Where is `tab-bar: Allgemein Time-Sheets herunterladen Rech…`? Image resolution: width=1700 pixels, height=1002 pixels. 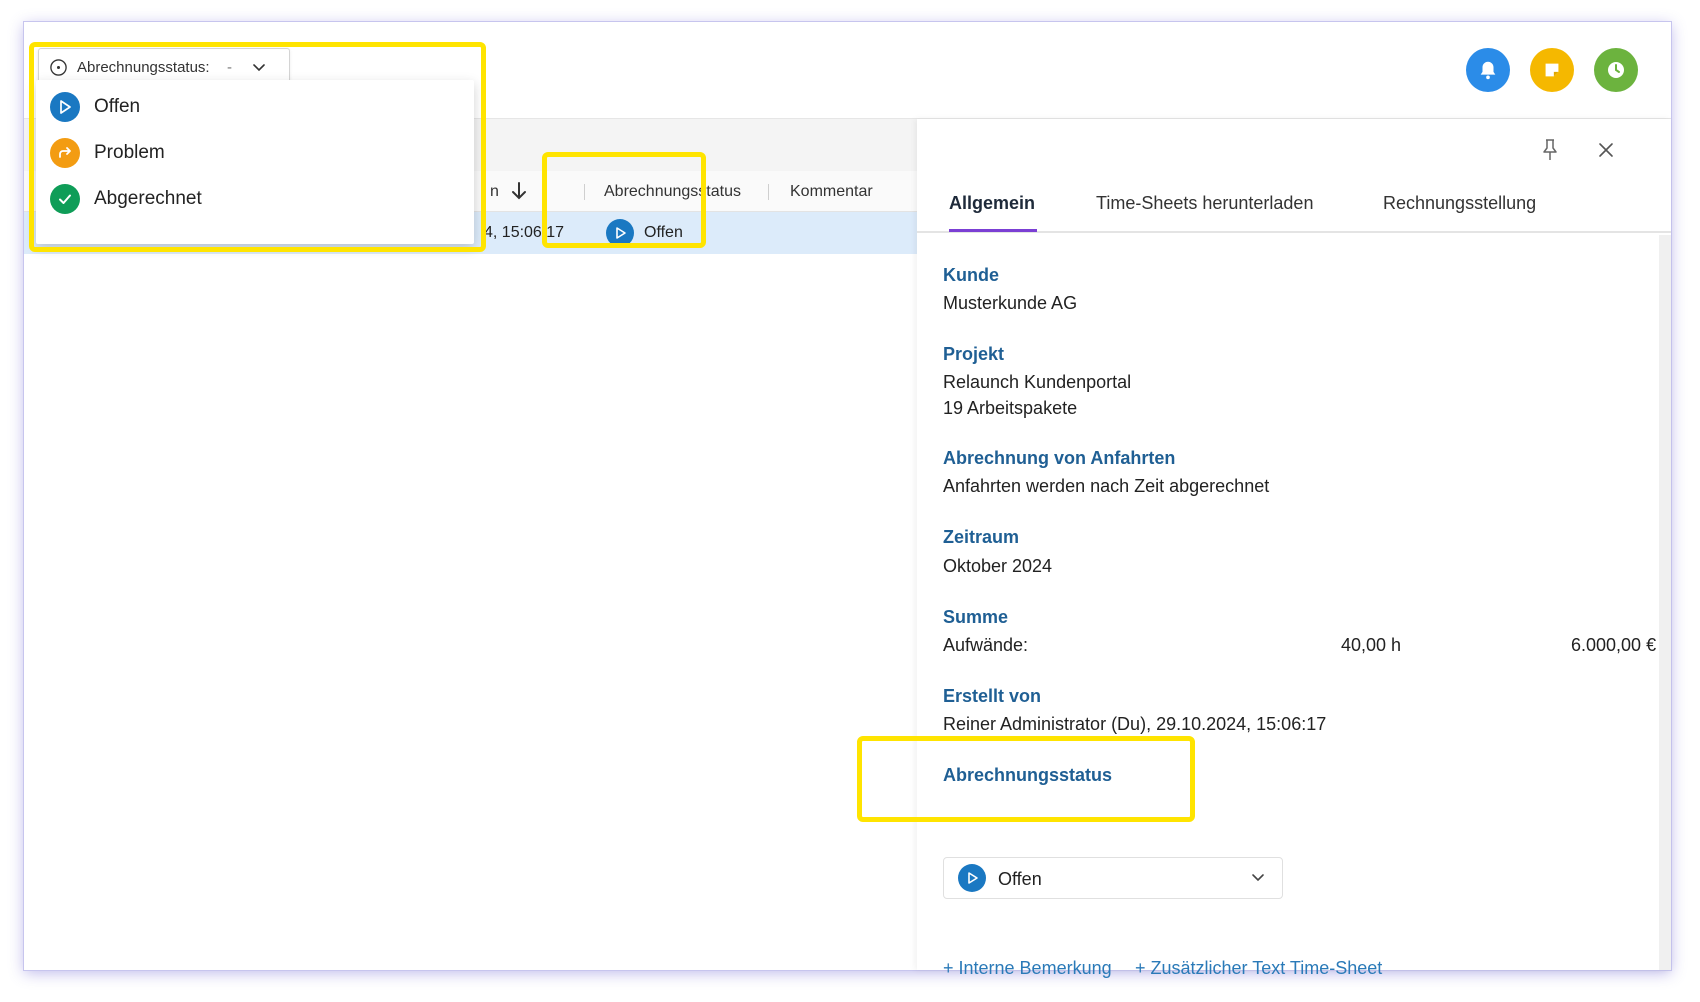 tab-bar: Allgemein Time-Sheets herunterladen Rech… is located at coordinates (1294, 209).